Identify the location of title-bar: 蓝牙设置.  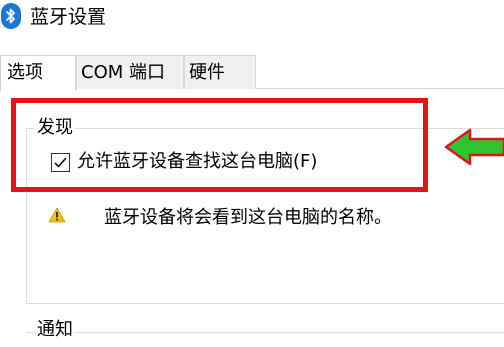
(252, 19).